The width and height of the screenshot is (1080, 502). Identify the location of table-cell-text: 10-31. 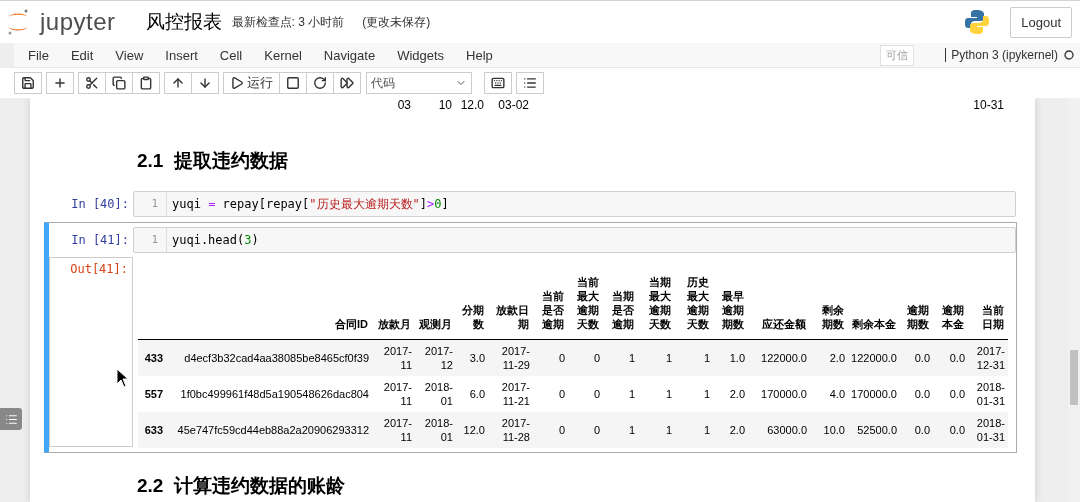
(988, 105).